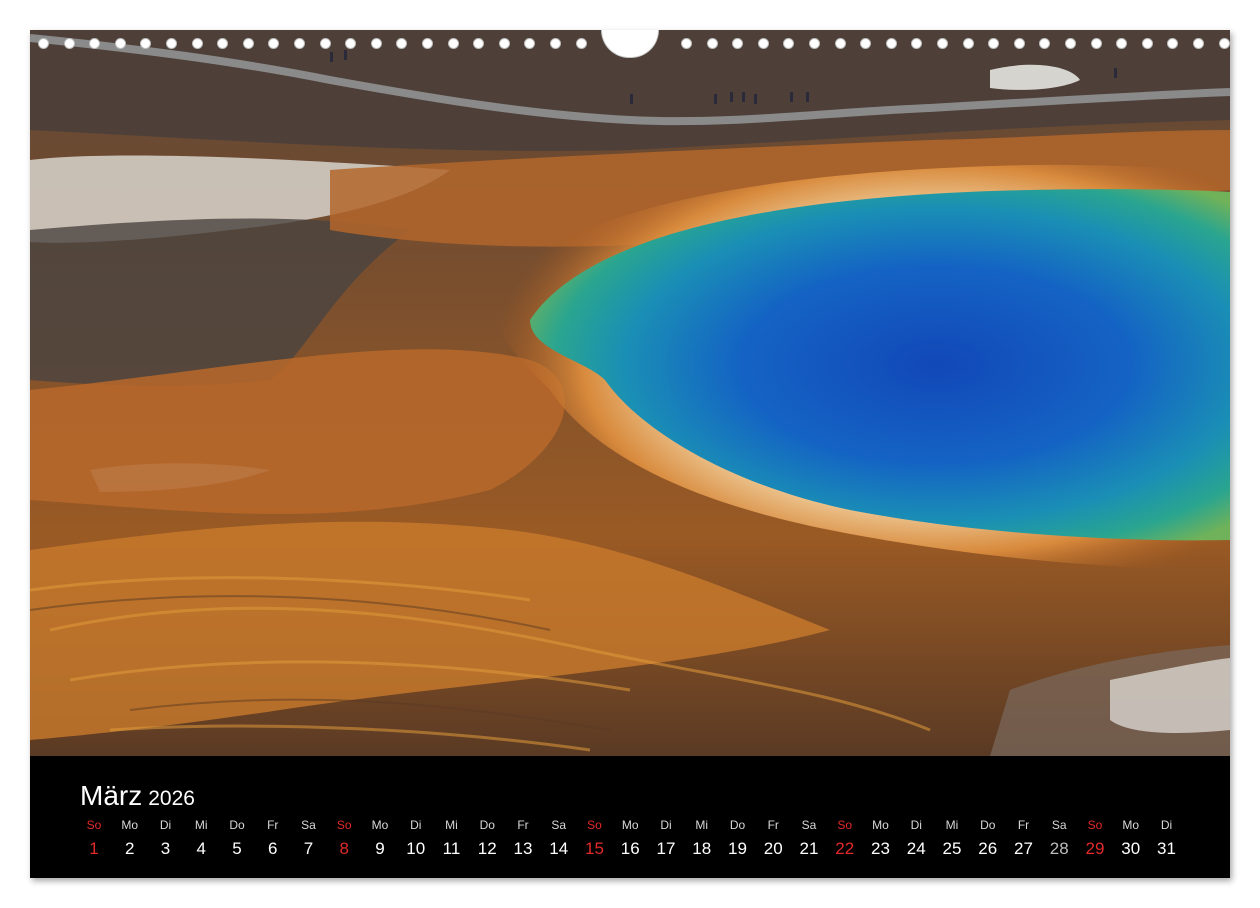 The image size is (1260, 908). I want to click on day-number: 3, so click(165, 848).